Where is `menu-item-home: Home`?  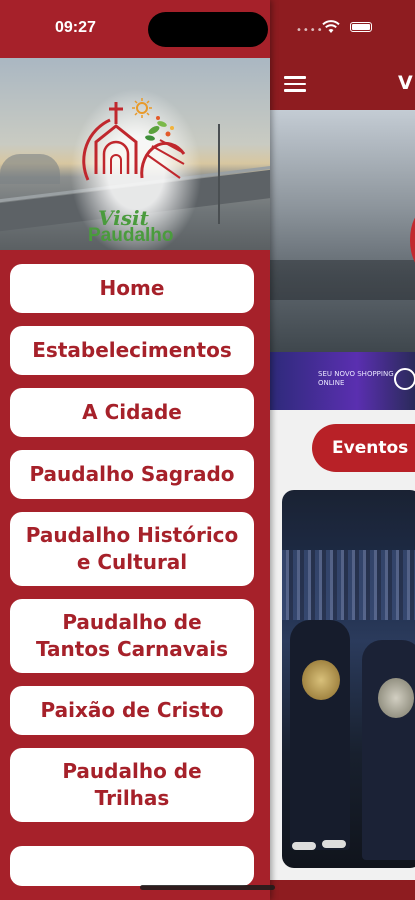
menu-item-home: Home is located at coordinates (132, 288).